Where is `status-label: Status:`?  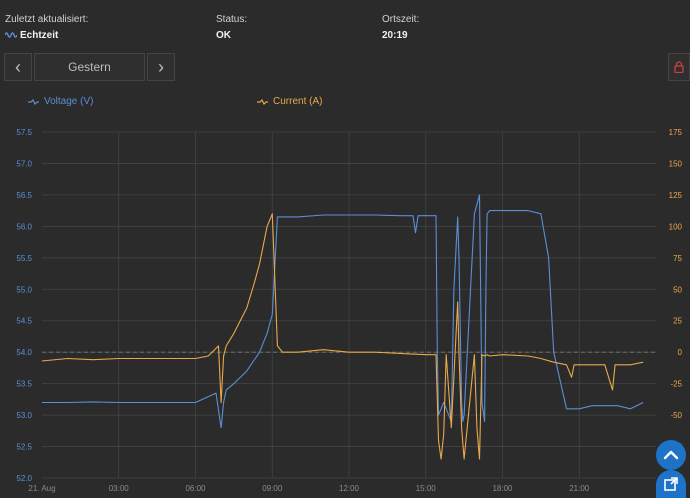
status-label: Status: is located at coordinates (232, 19).